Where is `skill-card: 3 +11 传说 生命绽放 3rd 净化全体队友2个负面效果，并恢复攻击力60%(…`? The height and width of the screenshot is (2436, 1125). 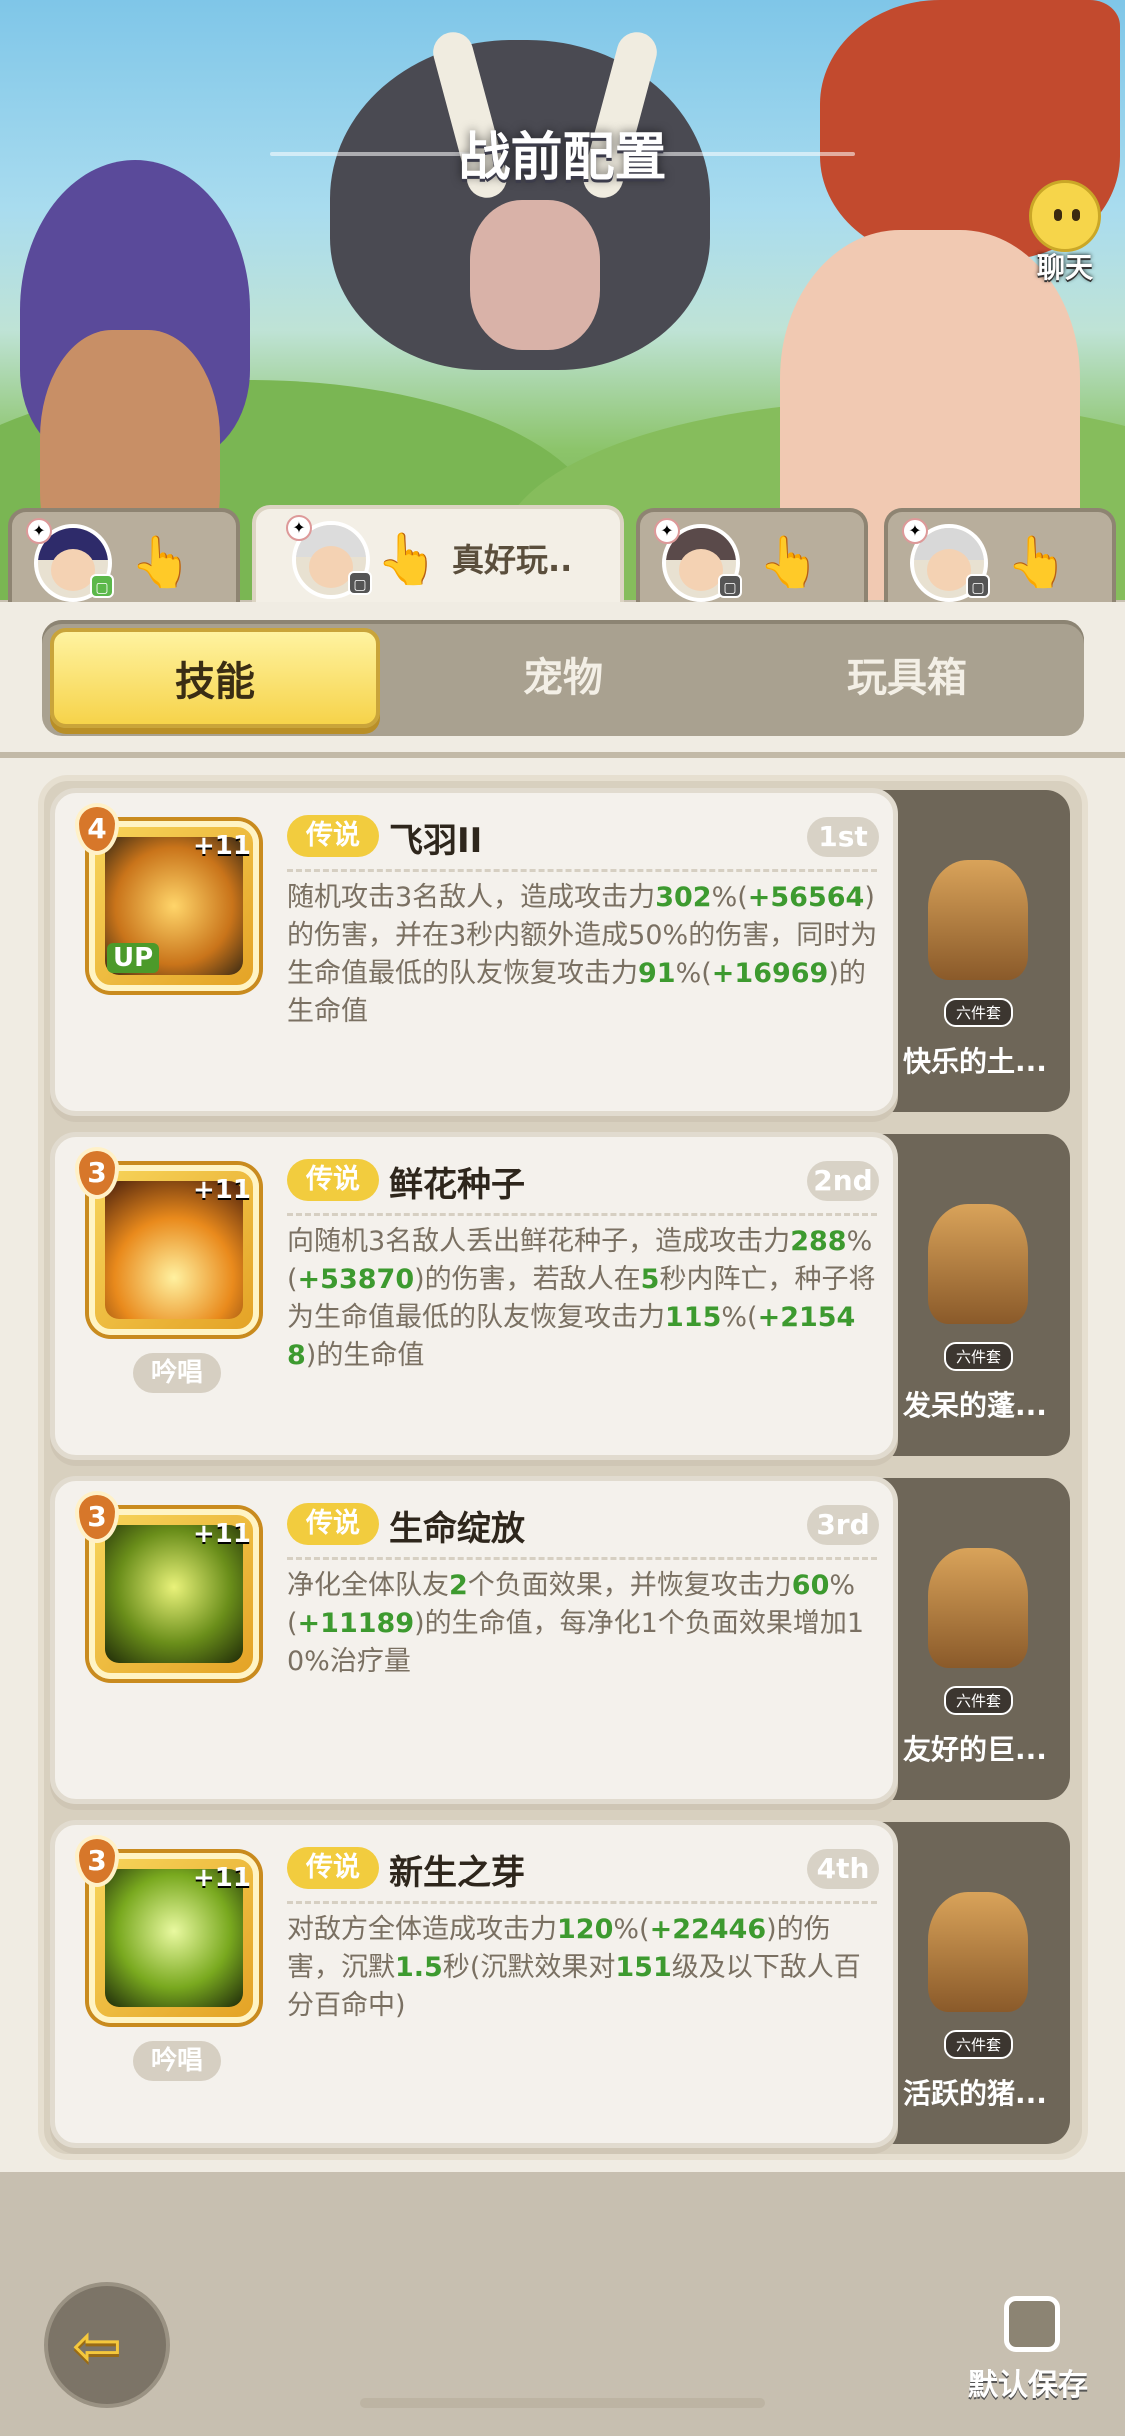 skill-card: 3 +11 传说 生命绽放 3rd 净化全体队友2个负面效果，并恢复攻击力60%(… is located at coordinates (474, 1640).